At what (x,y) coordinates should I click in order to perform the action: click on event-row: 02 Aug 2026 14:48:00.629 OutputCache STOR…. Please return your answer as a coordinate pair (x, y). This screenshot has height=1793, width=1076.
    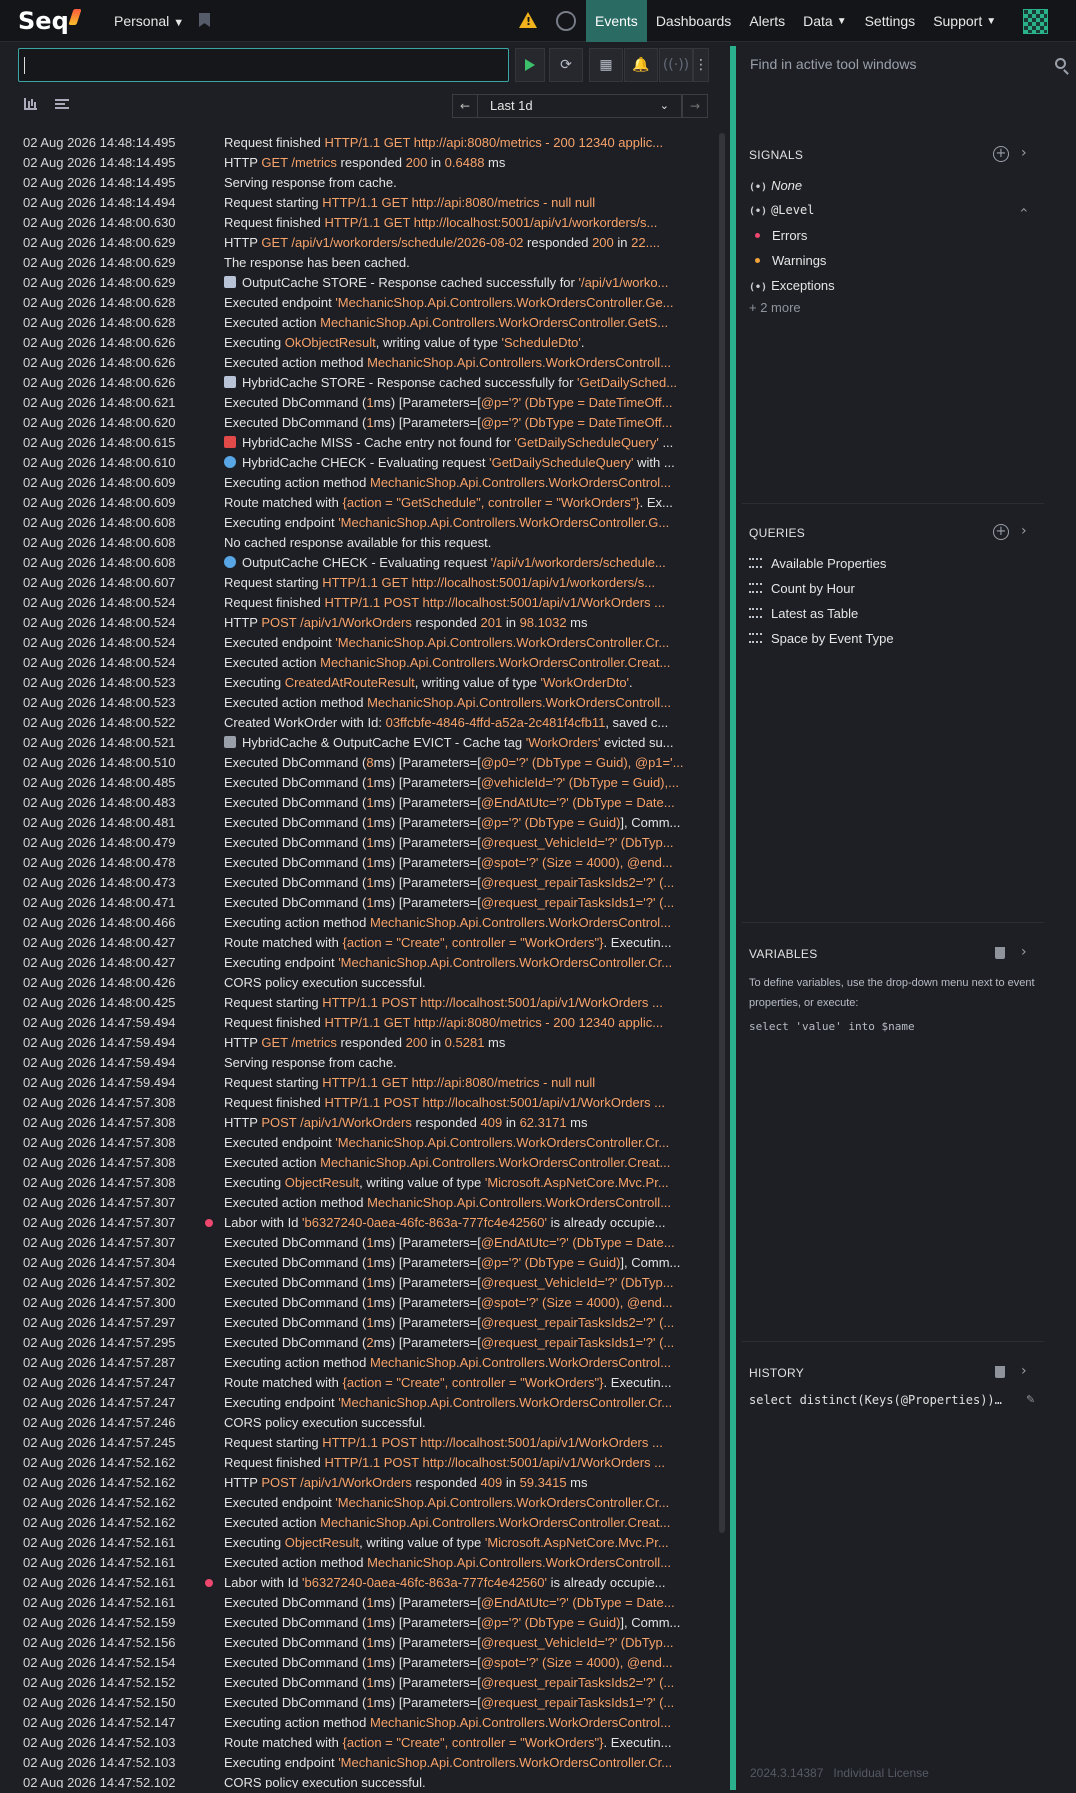
    Looking at the image, I should click on (366, 283).